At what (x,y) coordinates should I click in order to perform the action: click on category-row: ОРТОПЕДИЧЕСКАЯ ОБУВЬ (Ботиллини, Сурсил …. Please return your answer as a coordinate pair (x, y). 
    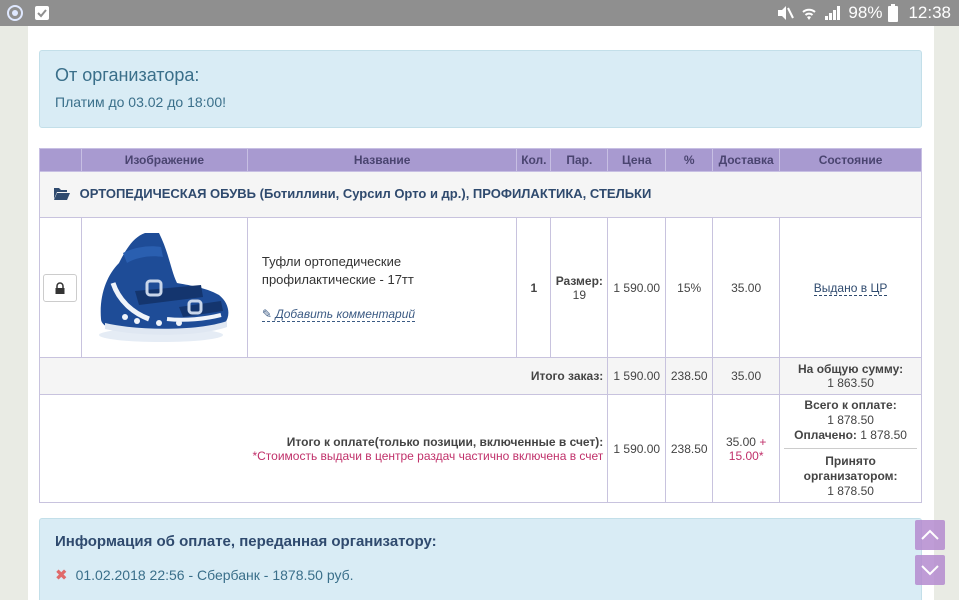
    Looking at the image, I should click on (480, 194).